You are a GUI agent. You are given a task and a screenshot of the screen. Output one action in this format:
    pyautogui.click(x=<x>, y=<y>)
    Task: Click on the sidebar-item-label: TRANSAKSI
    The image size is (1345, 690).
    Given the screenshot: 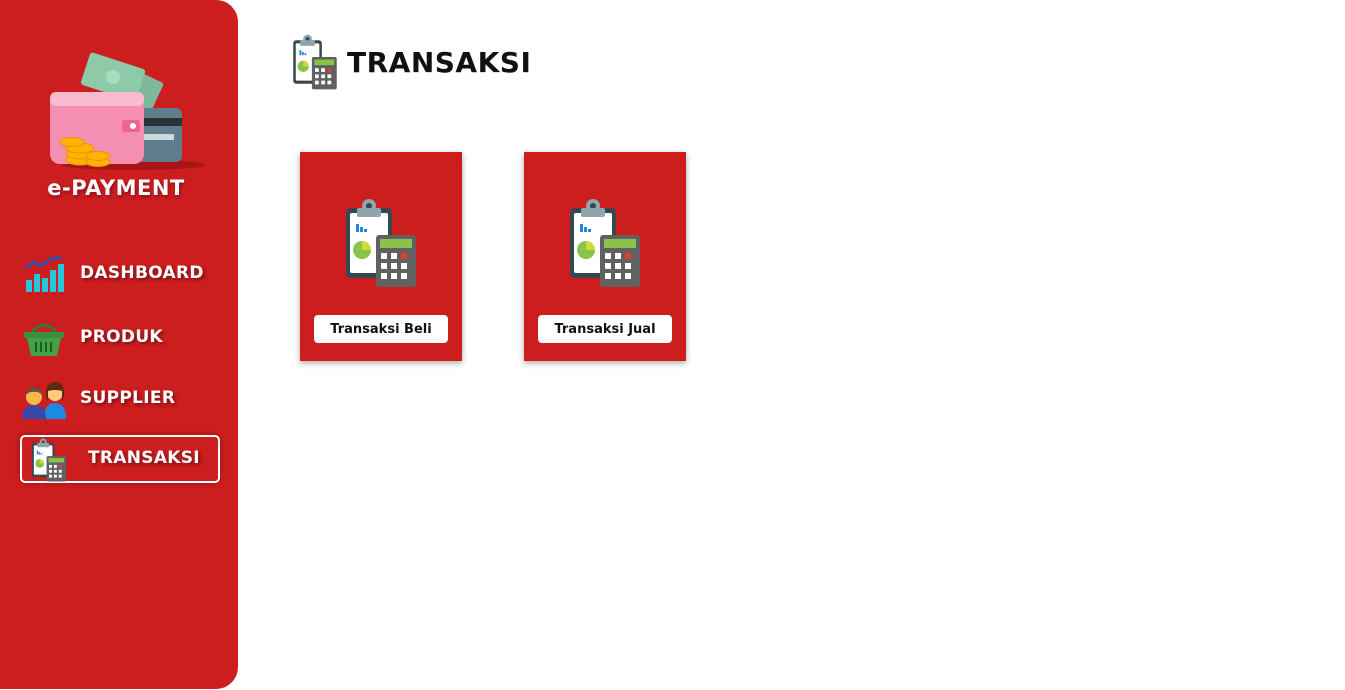 What is the action you would take?
    pyautogui.click(x=144, y=458)
    